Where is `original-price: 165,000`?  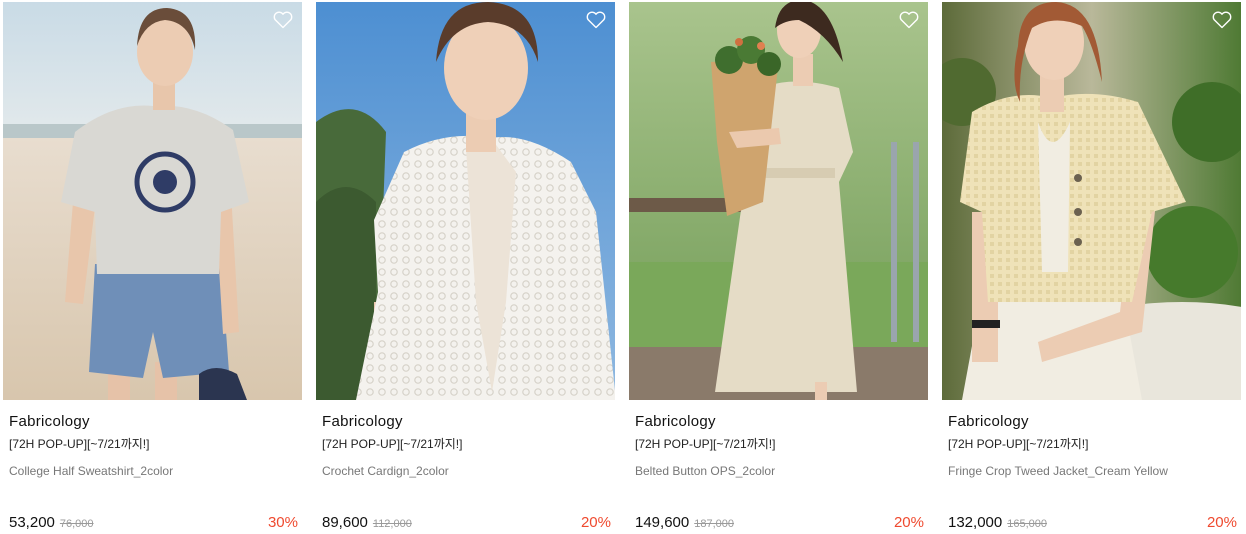 original-price: 165,000 is located at coordinates (1027, 524).